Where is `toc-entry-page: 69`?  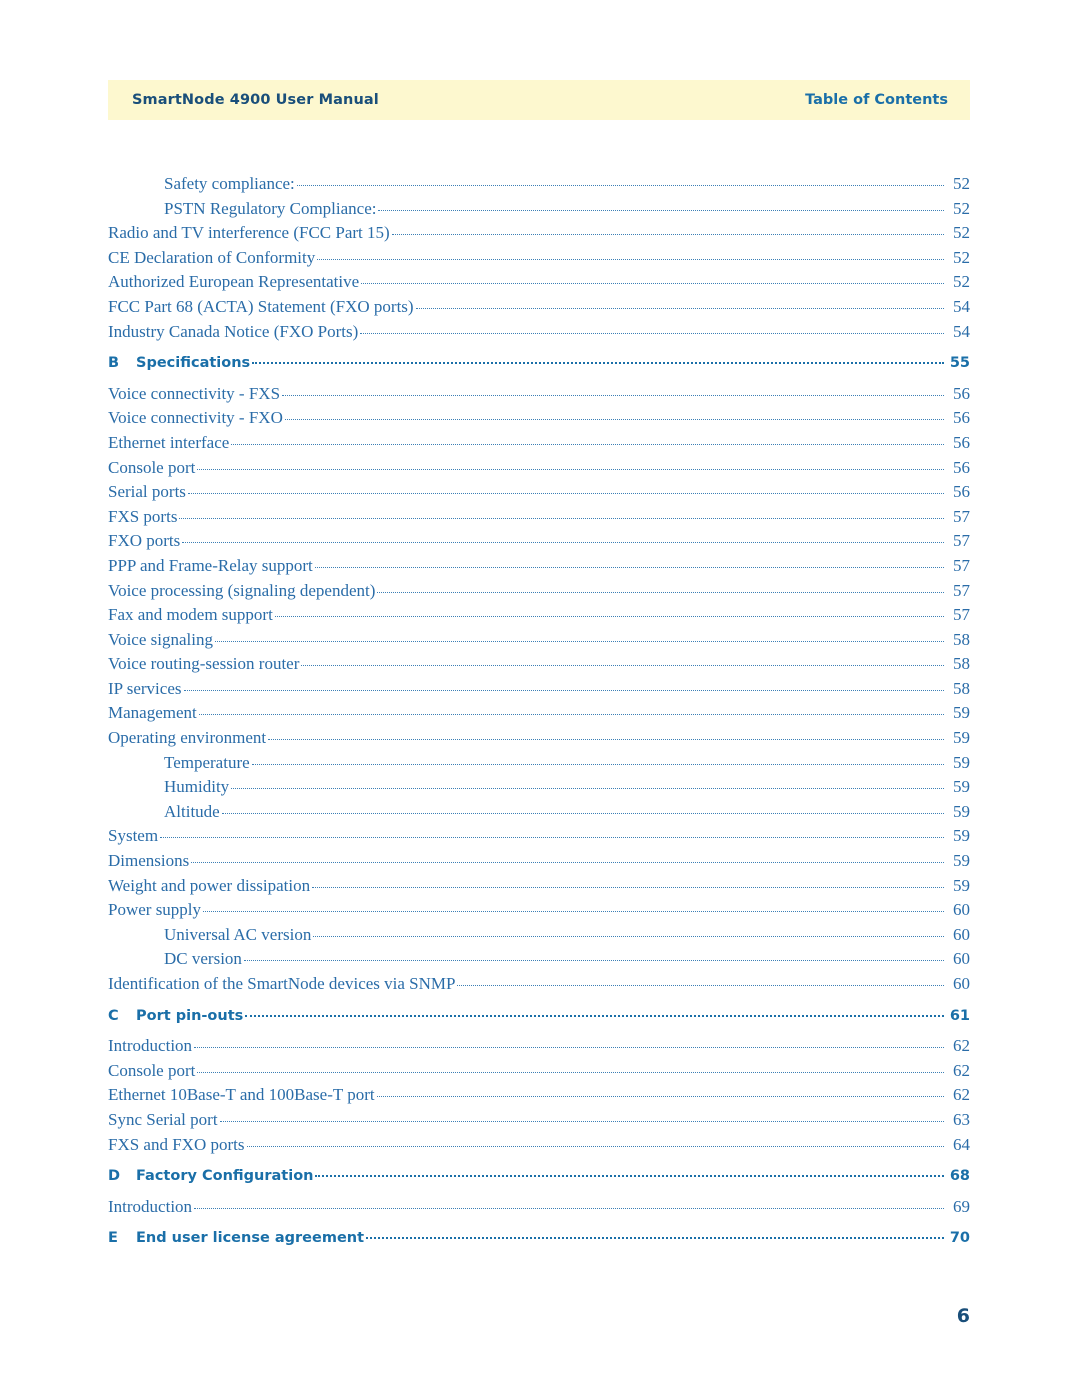 toc-entry-page: 69 is located at coordinates (961, 1206).